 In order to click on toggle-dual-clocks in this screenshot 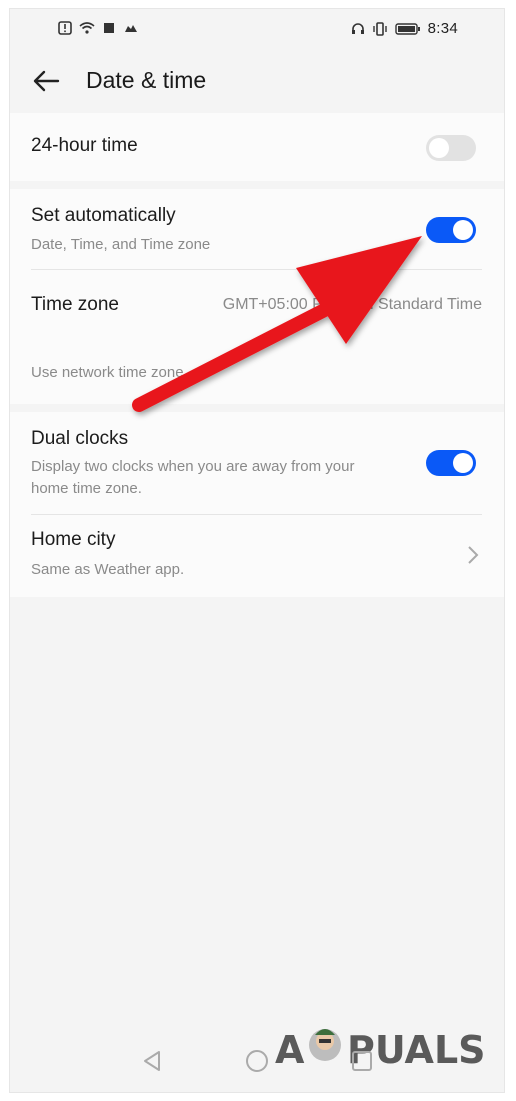, I will do `click(451, 463)`.